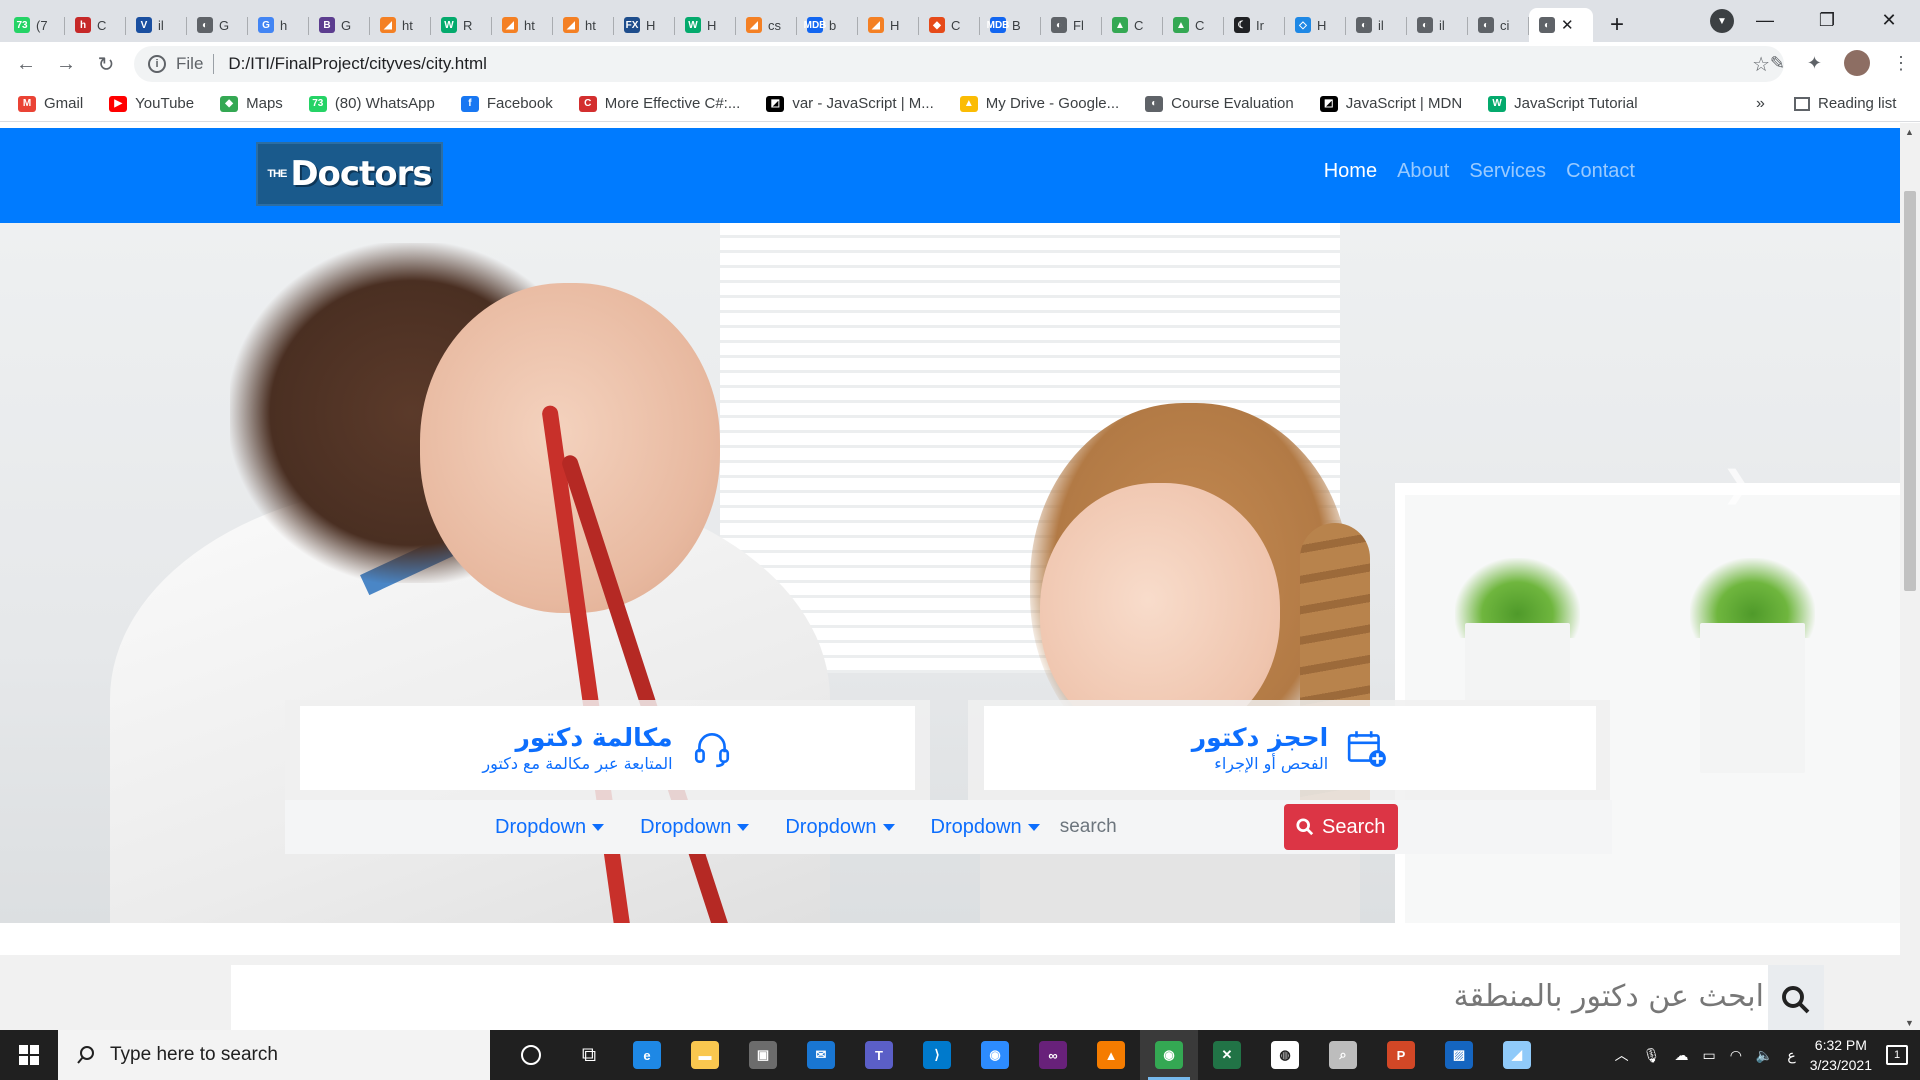 The width and height of the screenshot is (1920, 1080). I want to click on taskbar-app-zoom: ◉, so click(995, 1055).